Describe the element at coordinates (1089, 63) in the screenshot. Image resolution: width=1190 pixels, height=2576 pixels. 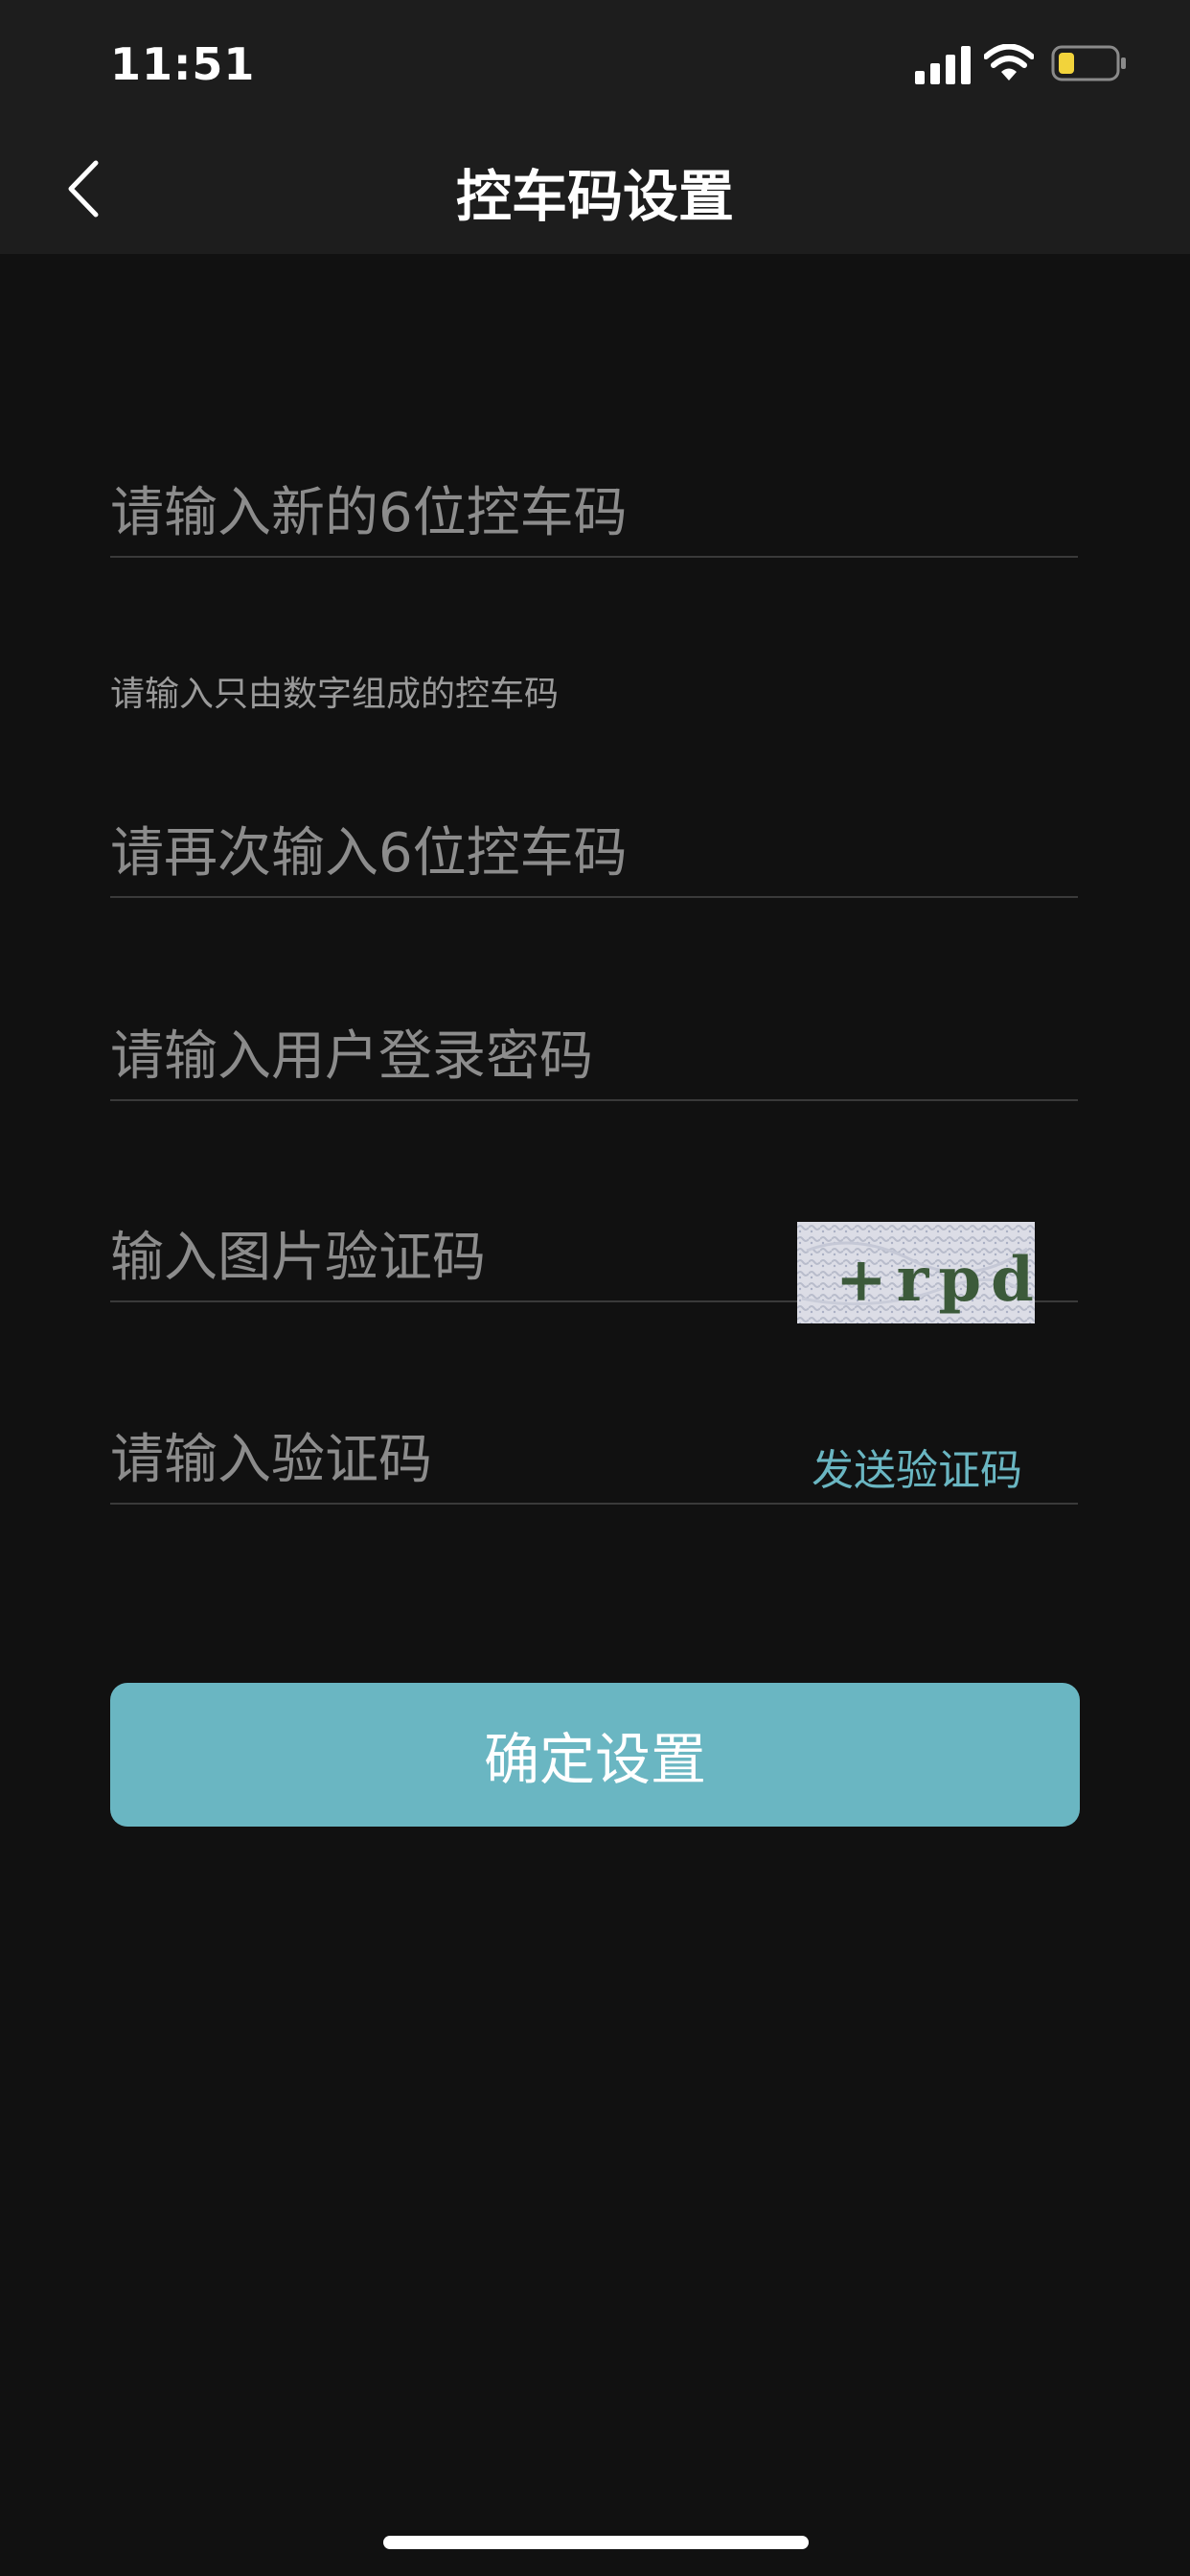
I see `battery-icon` at that location.